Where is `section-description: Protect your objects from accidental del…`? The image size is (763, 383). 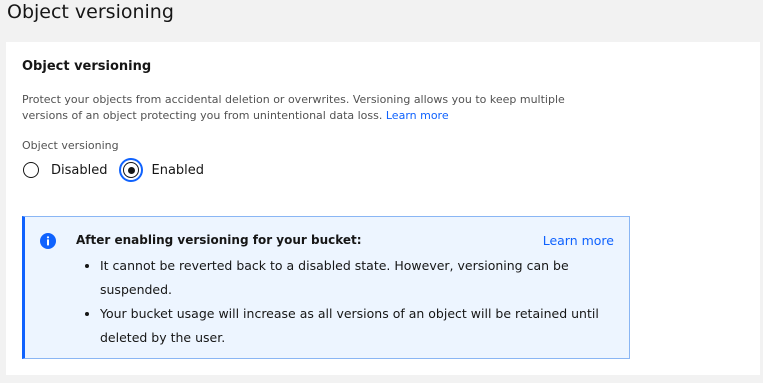 section-description: Protect your objects from accidental del… is located at coordinates (312, 108).